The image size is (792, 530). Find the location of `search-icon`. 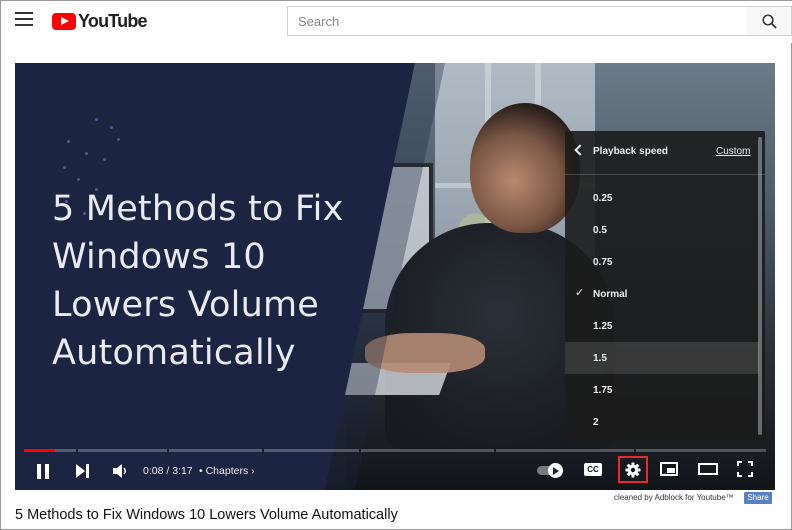

search-icon is located at coordinates (769, 21).